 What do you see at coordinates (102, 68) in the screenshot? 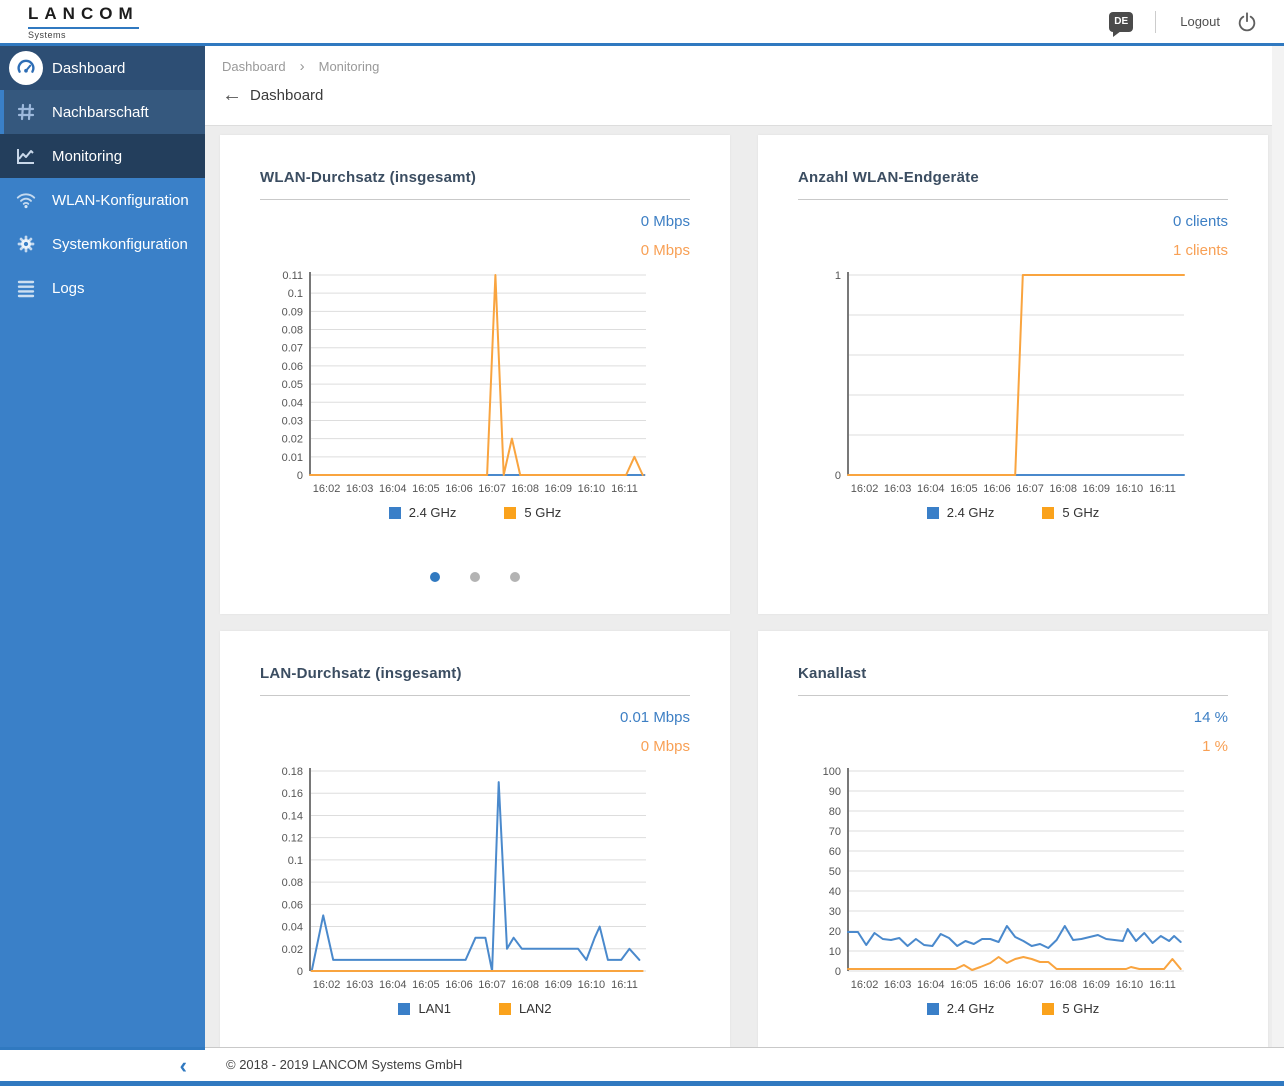
I see `sidebar-item-dashboard: Dashboard` at bounding box center [102, 68].